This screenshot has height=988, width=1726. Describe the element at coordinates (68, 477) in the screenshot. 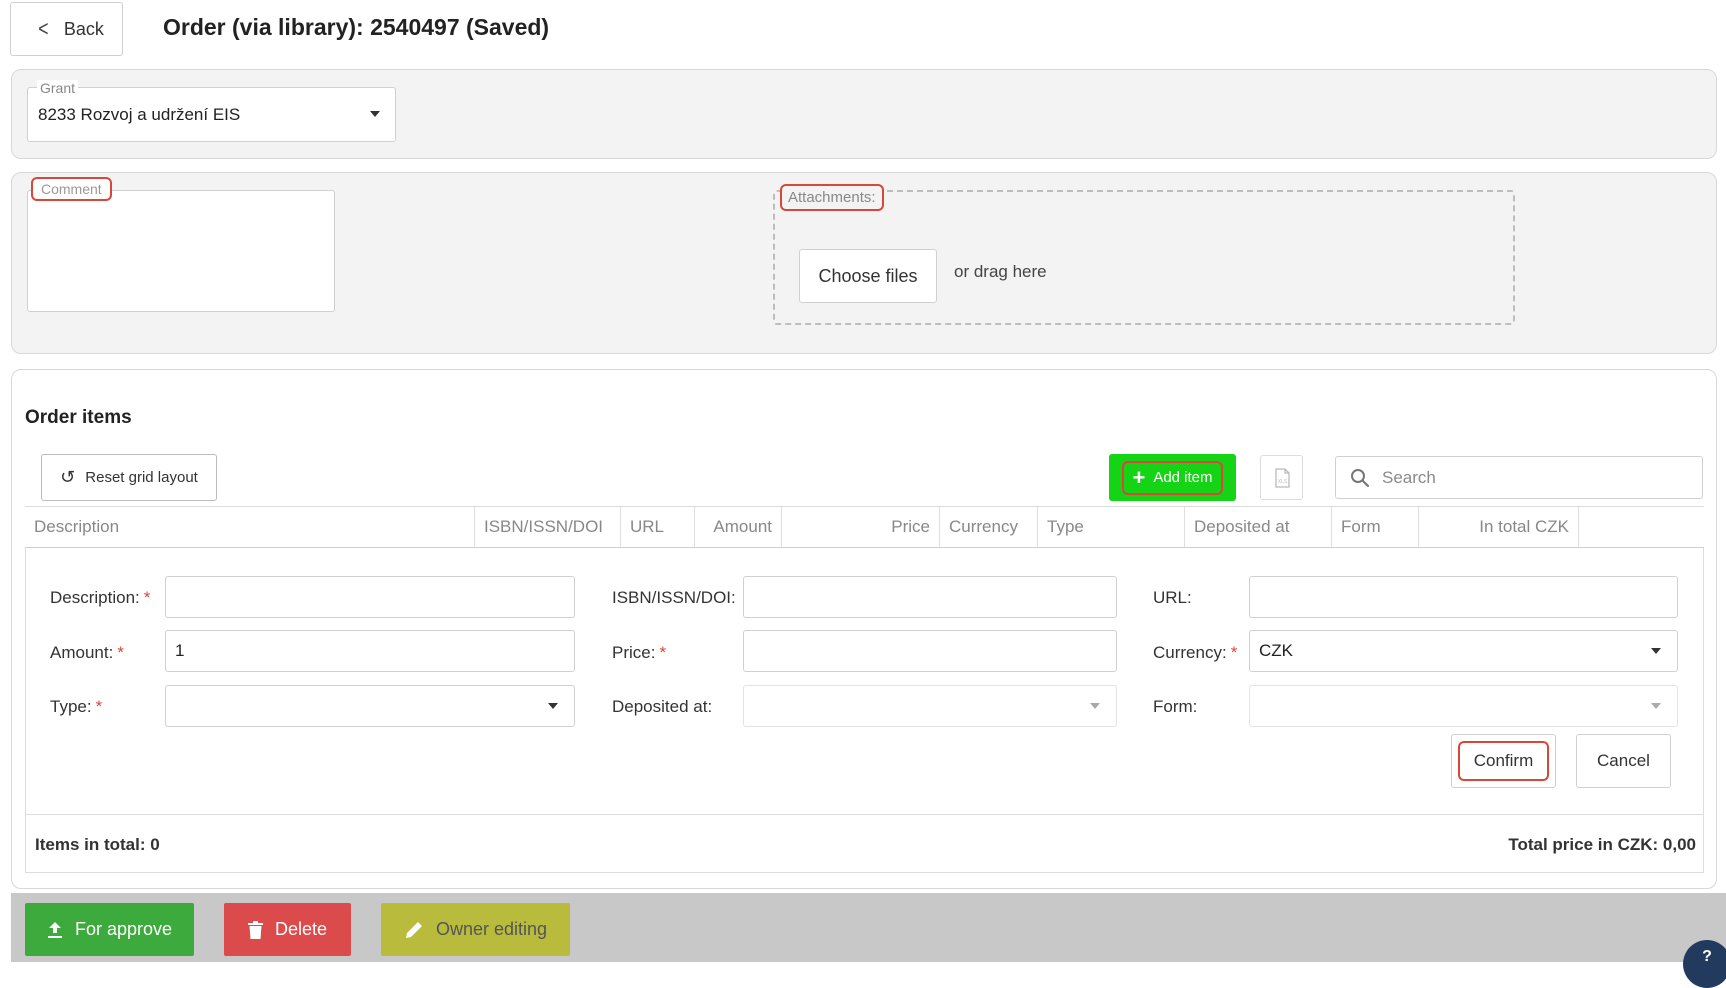

I see `undo-icon: ↺` at that location.